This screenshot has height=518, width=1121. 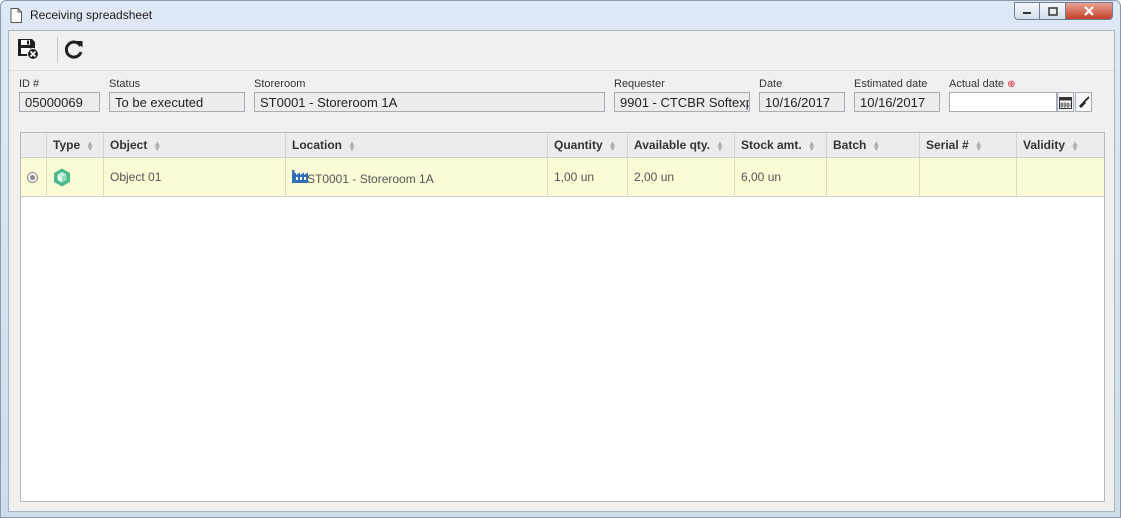 What do you see at coordinates (1060, 145) in the screenshot?
I see `column-header-validity: Validity ▲ ▼` at bounding box center [1060, 145].